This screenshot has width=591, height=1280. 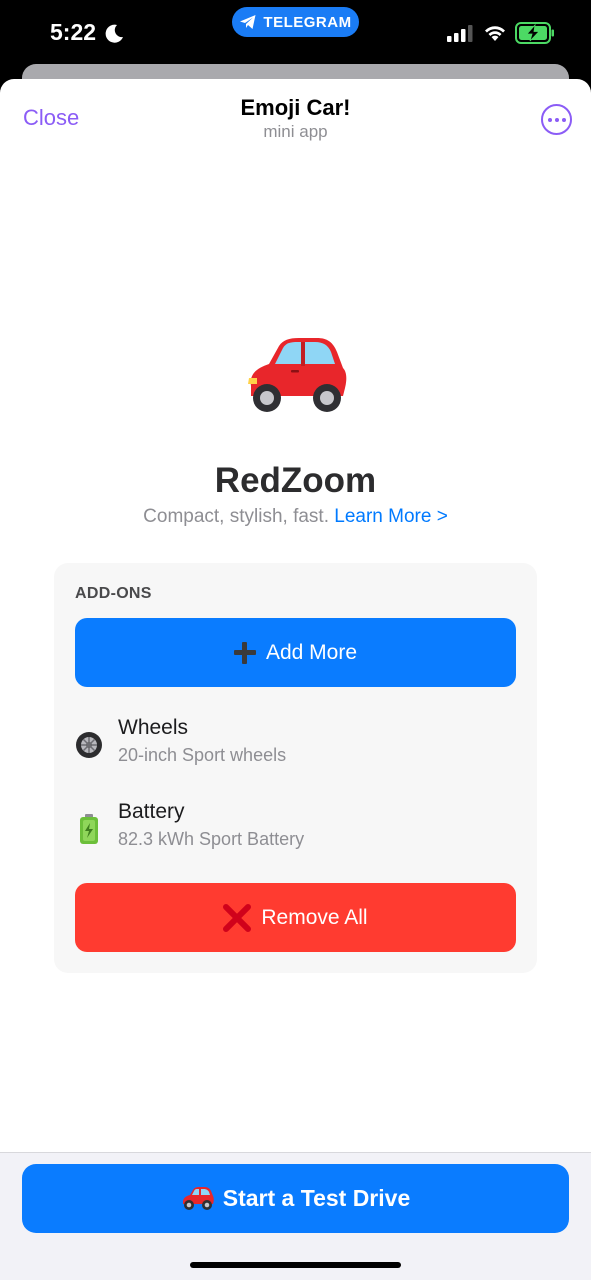 What do you see at coordinates (295, 1265) in the screenshot?
I see `home-indicator` at bounding box center [295, 1265].